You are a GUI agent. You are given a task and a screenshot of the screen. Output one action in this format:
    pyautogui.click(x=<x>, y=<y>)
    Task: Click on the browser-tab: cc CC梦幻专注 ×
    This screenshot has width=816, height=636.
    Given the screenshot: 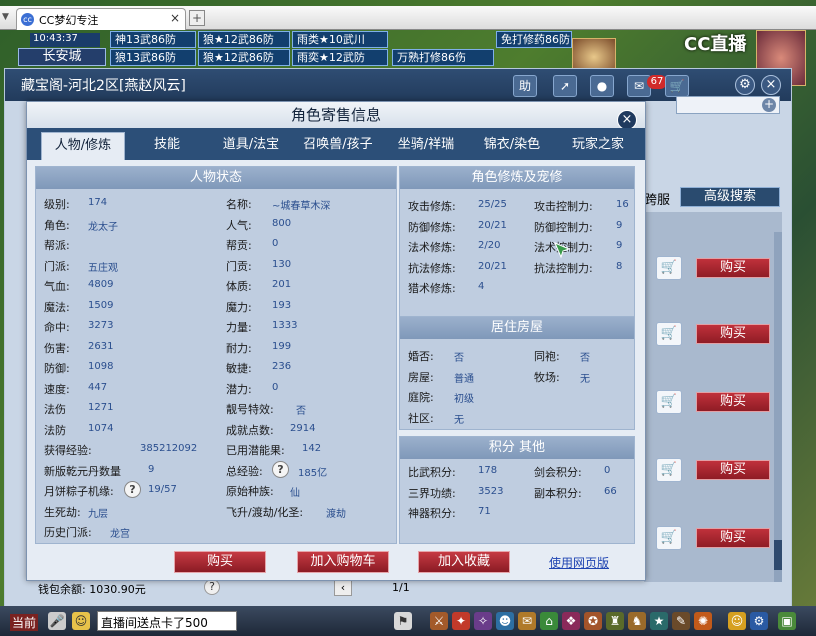 What is the action you would take?
    pyautogui.click(x=101, y=19)
    